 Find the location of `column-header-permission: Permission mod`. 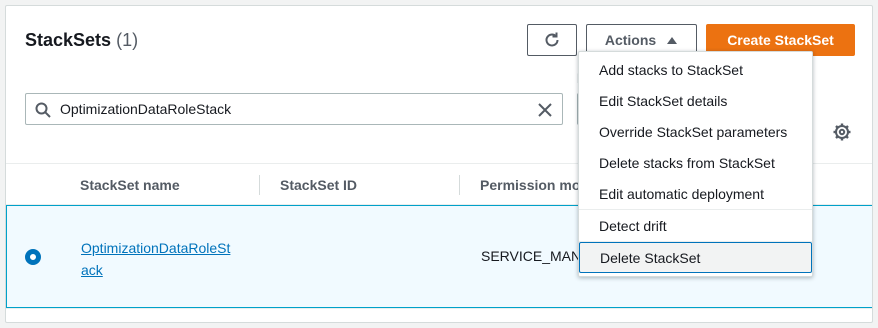

column-header-permission: Permission mod is located at coordinates (534, 185).